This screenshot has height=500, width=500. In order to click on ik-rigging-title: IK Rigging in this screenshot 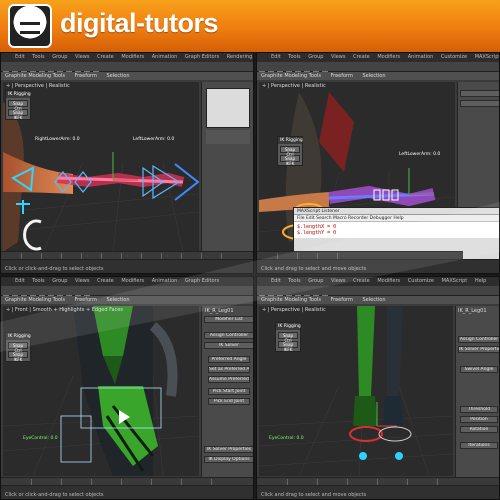, I will do `click(18, 94)`.